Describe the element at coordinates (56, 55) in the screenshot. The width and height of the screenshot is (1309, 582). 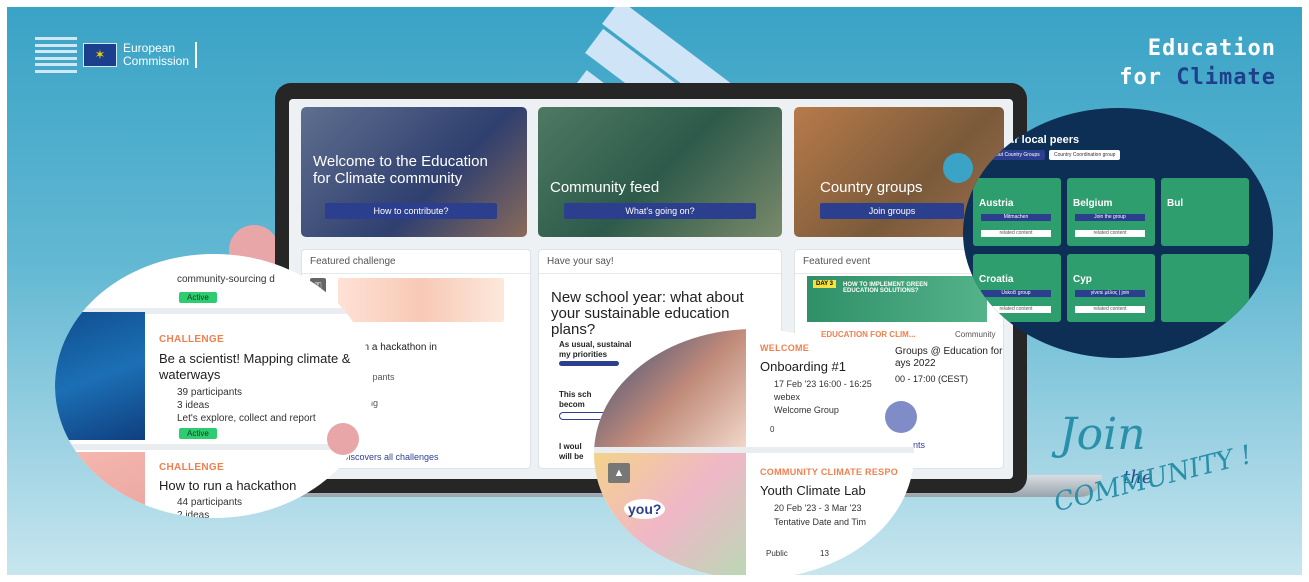
I see `logo-bars-icon` at that location.